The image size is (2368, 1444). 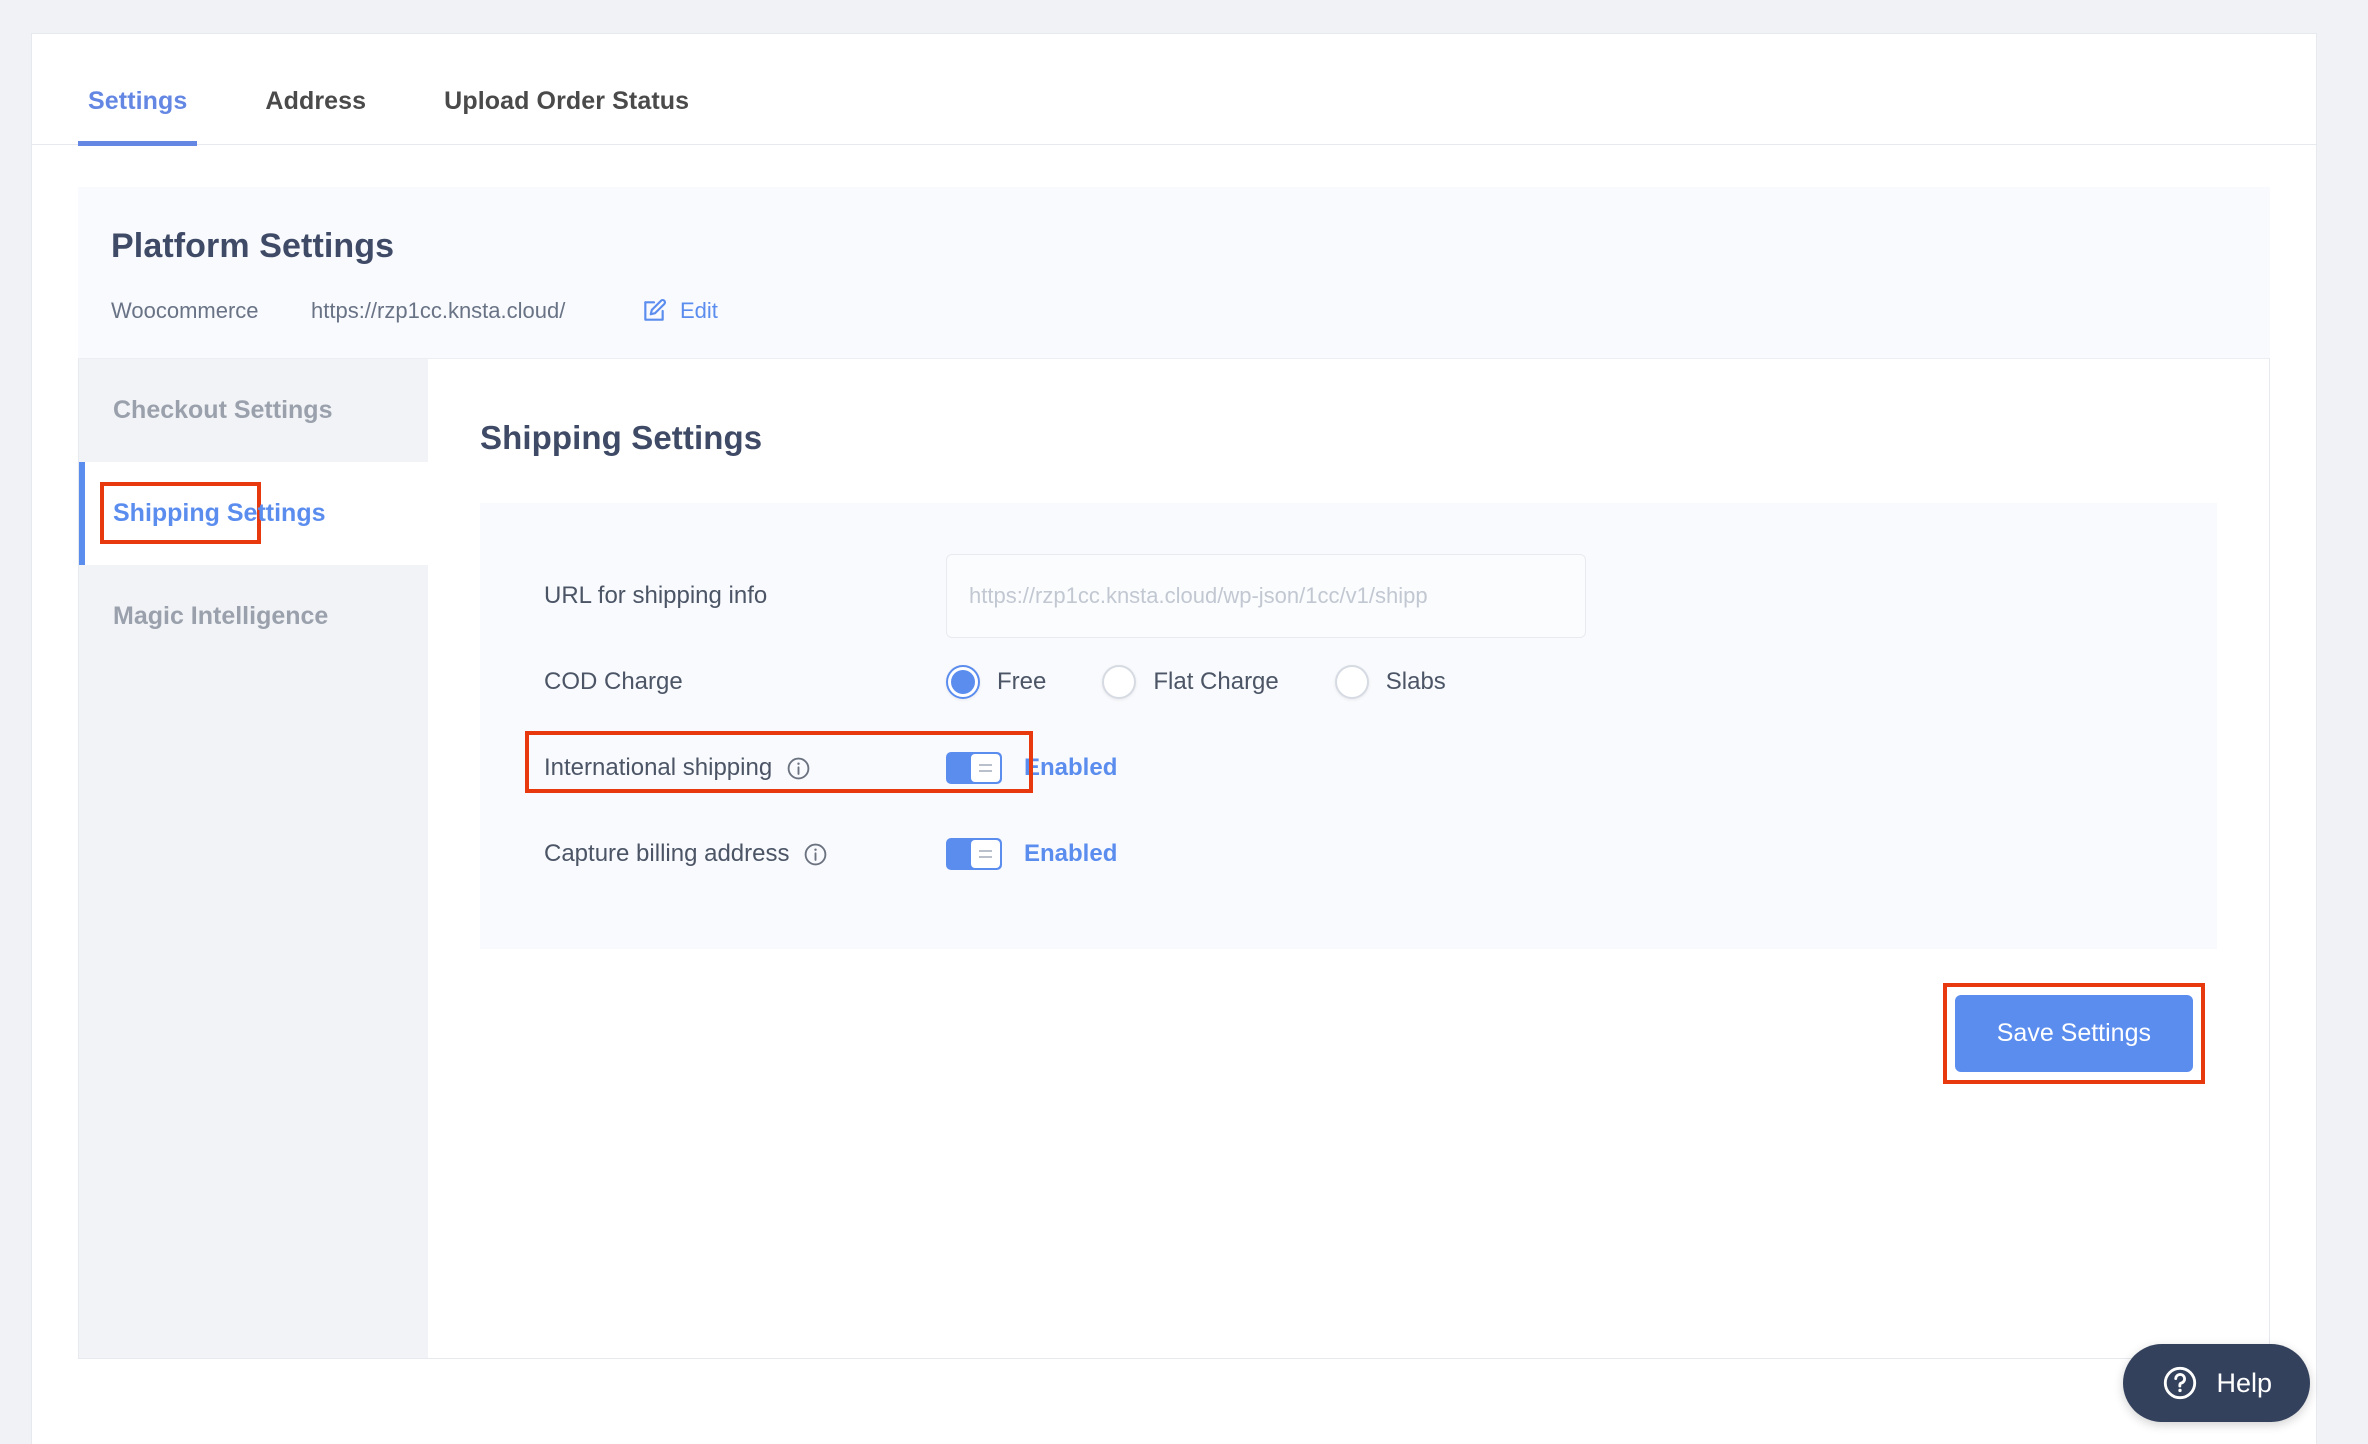 I want to click on capture-billing-address-row: Capture billing address Enabled, so click(x=1348, y=854).